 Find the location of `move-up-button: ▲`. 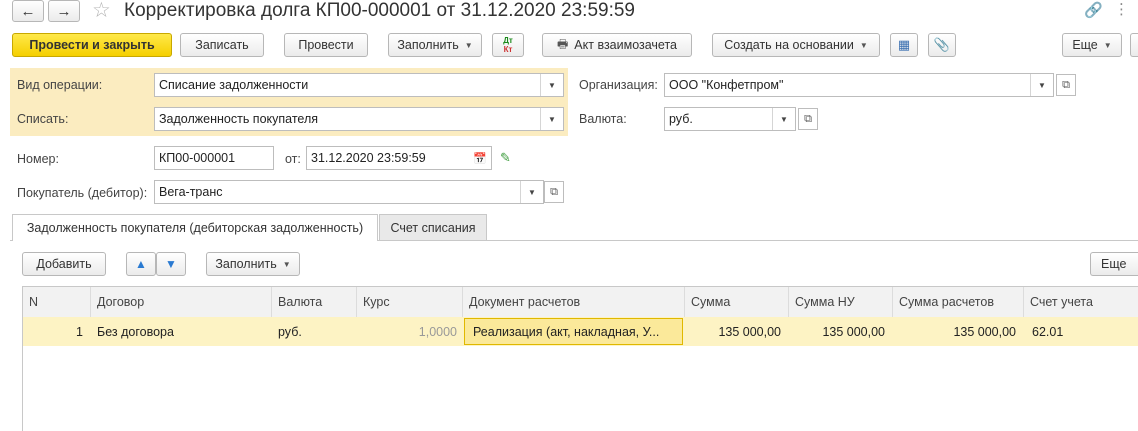

move-up-button: ▲ is located at coordinates (141, 264).